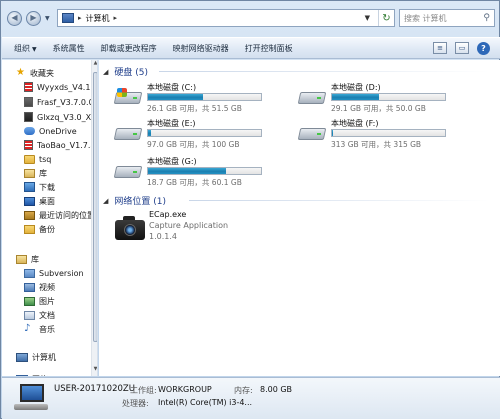 The image size is (500, 419). What do you see at coordinates (35, 173) in the screenshot?
I see `nav-fav-item: 库` at bounding box center [35, 173].